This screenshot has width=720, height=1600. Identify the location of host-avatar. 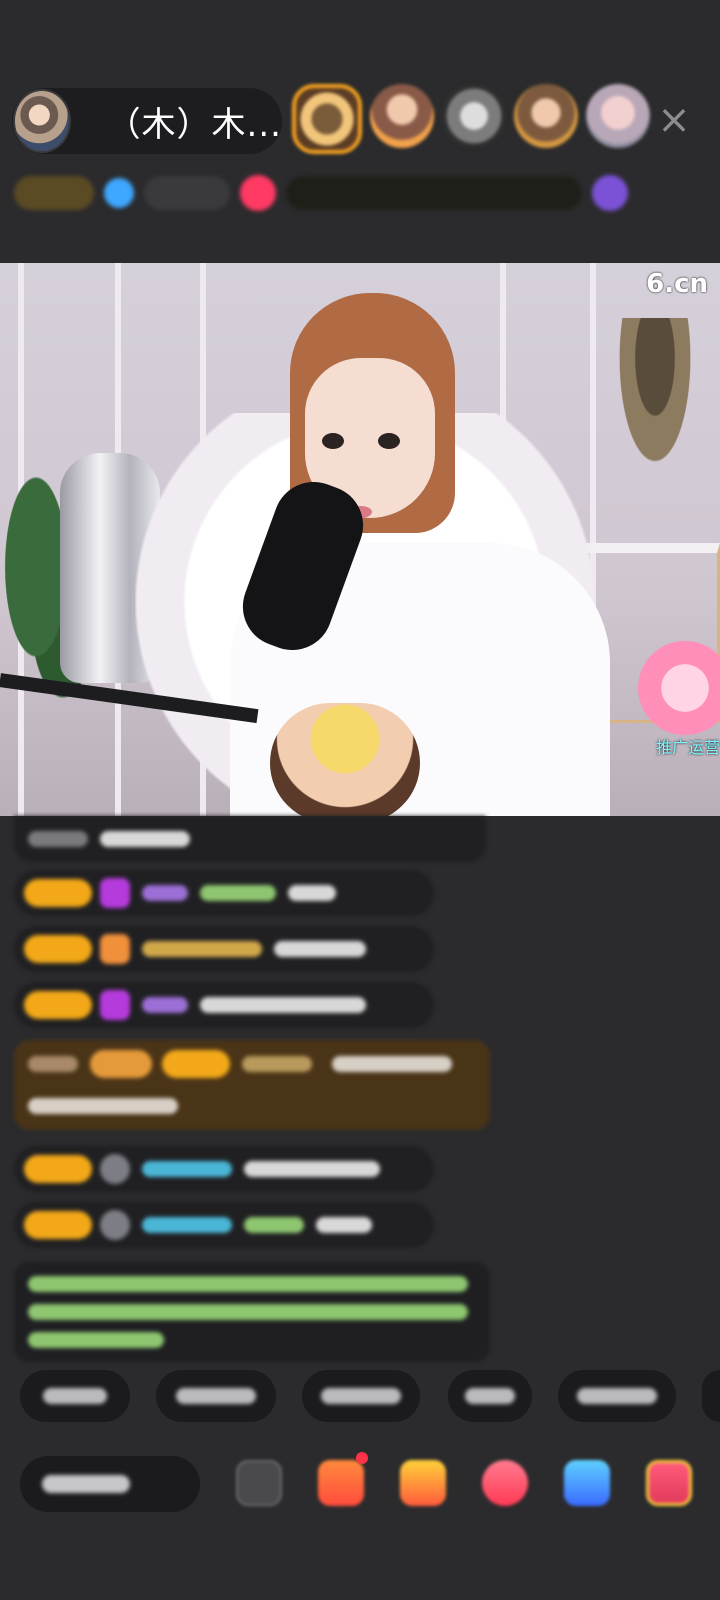
(42, 121).